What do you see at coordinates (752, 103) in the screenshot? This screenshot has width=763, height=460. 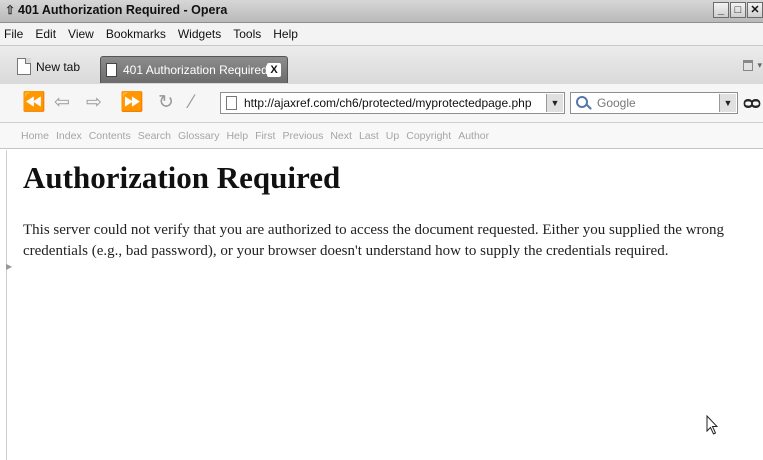 I see `glasses-icon: ᴑᴑ` at bounding box center [752, 103].